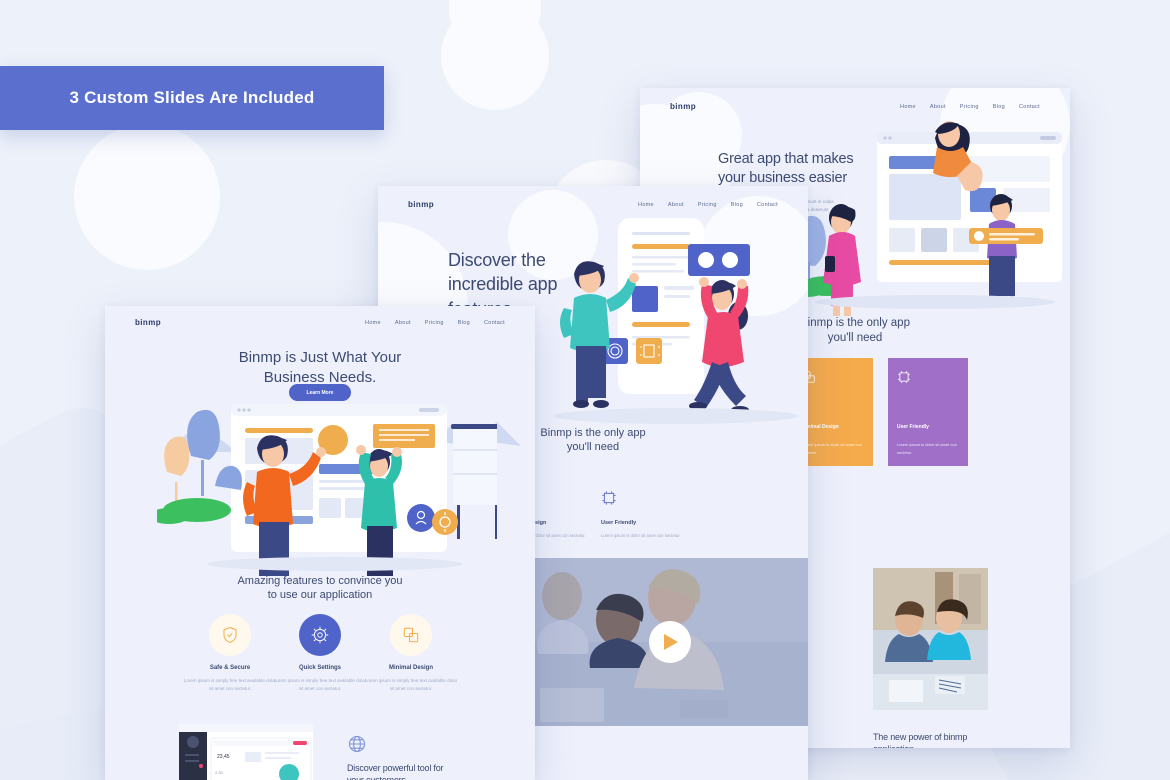 The height and width of the screenshot is (780, 1170). What do you see at coordinates (327, 490) in the screenshot?
I see `slide1-hero-illustration` at bounding box center [327, 490].